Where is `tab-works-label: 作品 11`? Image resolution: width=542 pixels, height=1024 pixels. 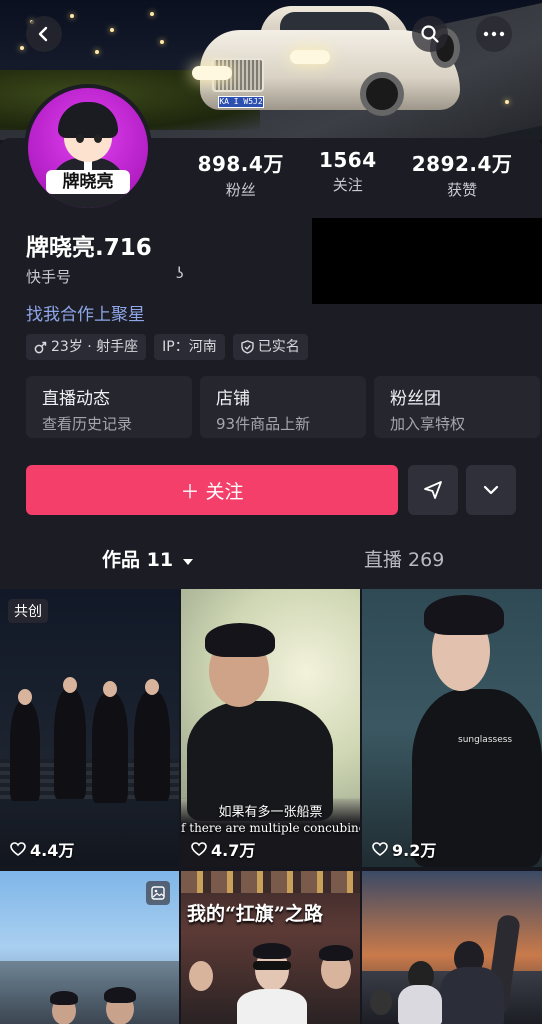 tab-works-label: 作品 11 is located at coordinates (138, 560).